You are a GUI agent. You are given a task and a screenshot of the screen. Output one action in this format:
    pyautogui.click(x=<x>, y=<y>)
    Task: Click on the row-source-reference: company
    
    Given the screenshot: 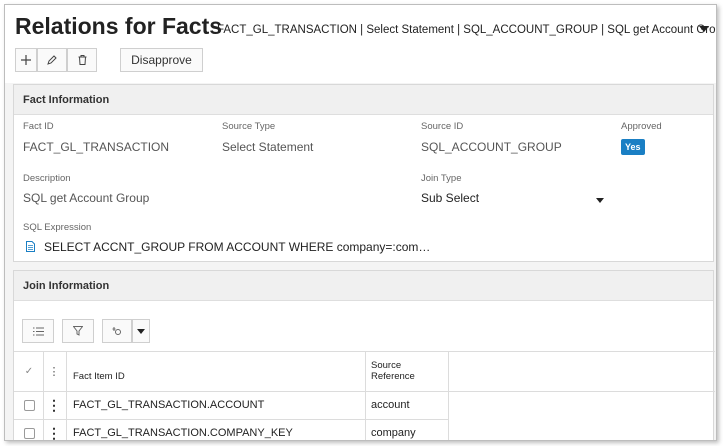 What is the action you would take?
    pyautogui.click(x=393, y=433)
    